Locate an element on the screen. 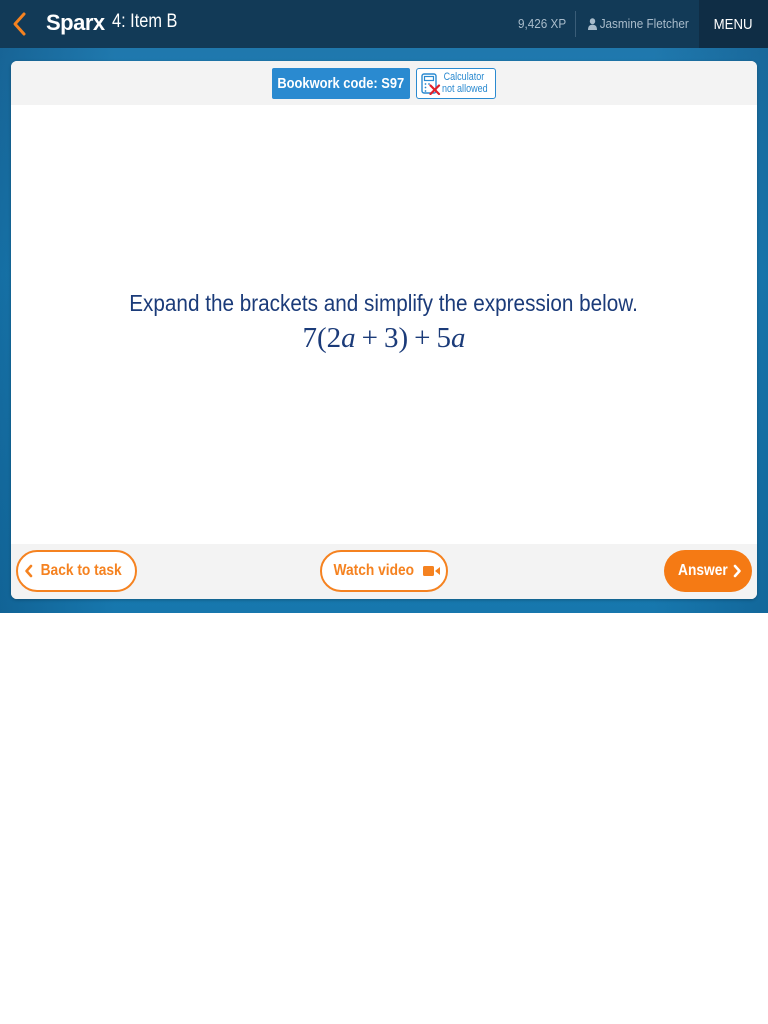  video-camera-icon is located at coordinates (431, 571).